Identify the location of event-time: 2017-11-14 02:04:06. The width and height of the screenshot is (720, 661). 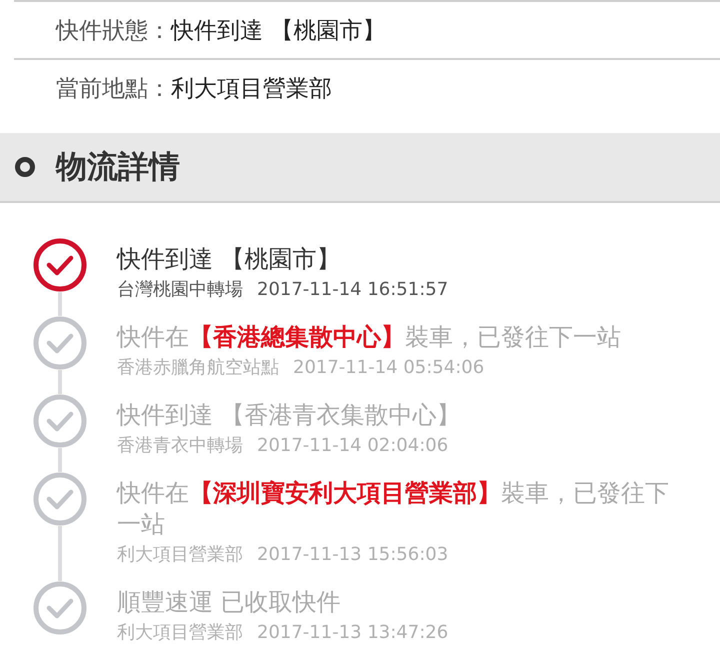
(352, 446).